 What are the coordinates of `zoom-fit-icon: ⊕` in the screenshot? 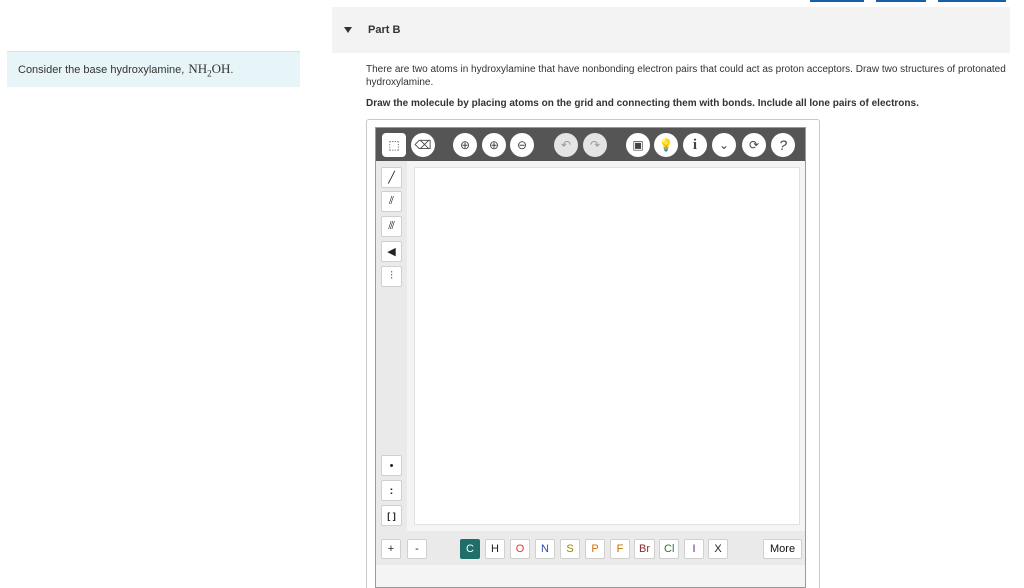 It's located at (465, 145).